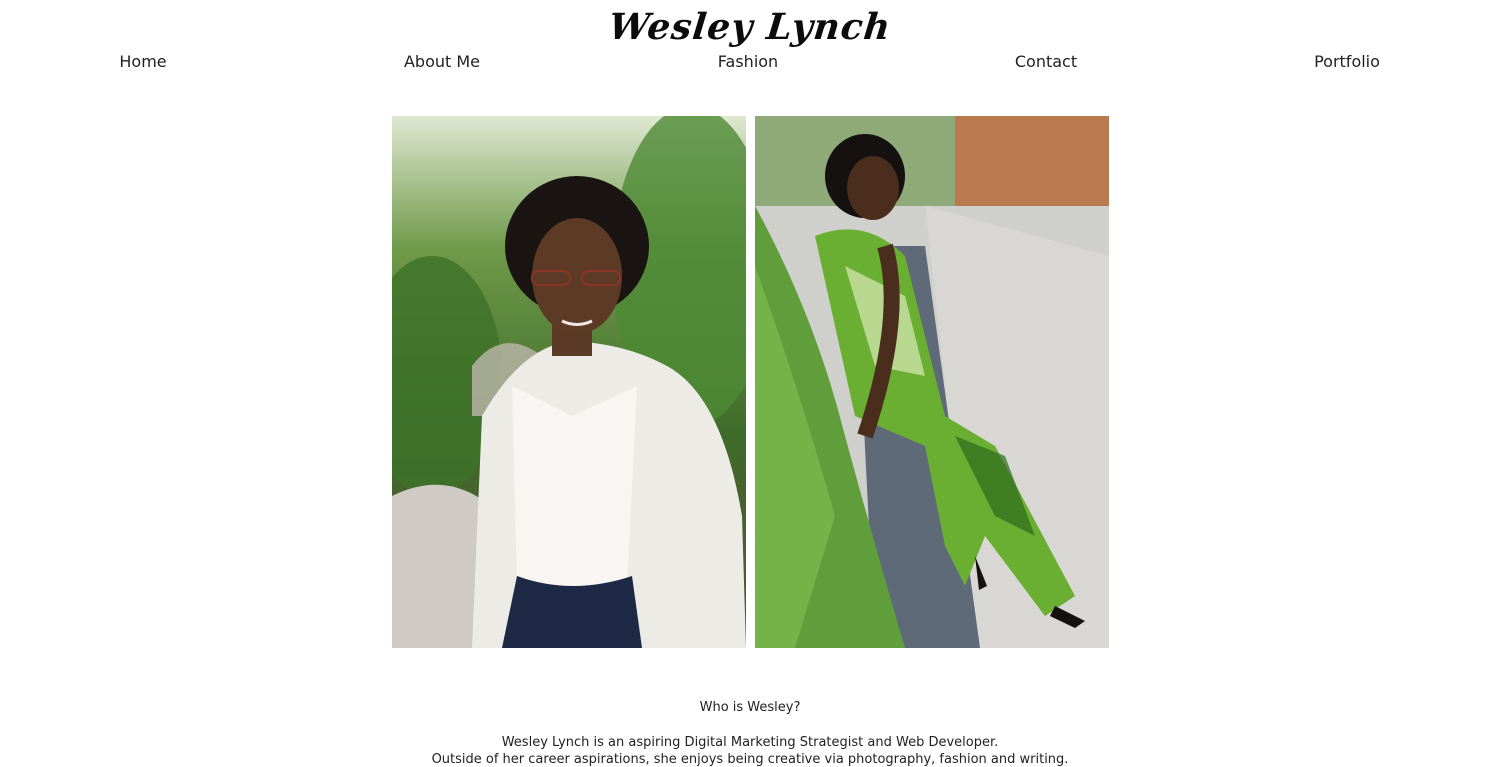 This screenshot has height=767, width=1500. Describe the element at coordinates (142, 61) in the screenshot. I see `nav-home-link: Home` at that location.